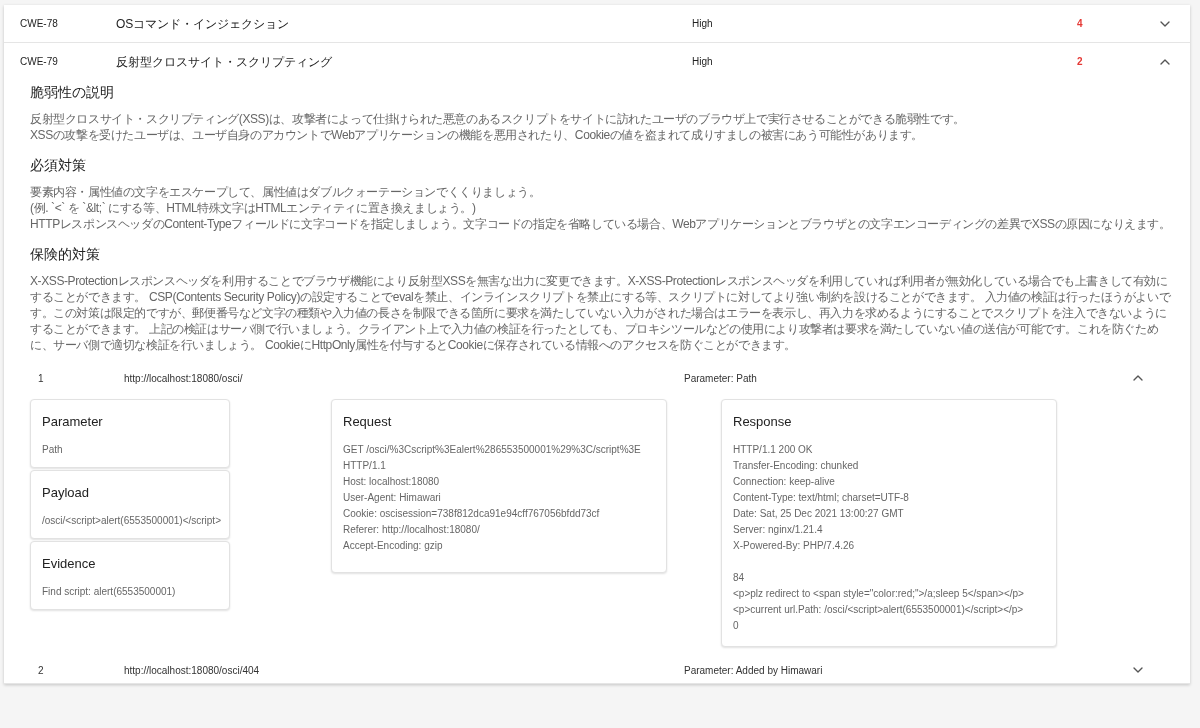 Image resolution: width=1200 pixels, height=728 pixels. Describe the element at coordinates (368, 422) in the screenshot. I see `card-title: Request` at that location.